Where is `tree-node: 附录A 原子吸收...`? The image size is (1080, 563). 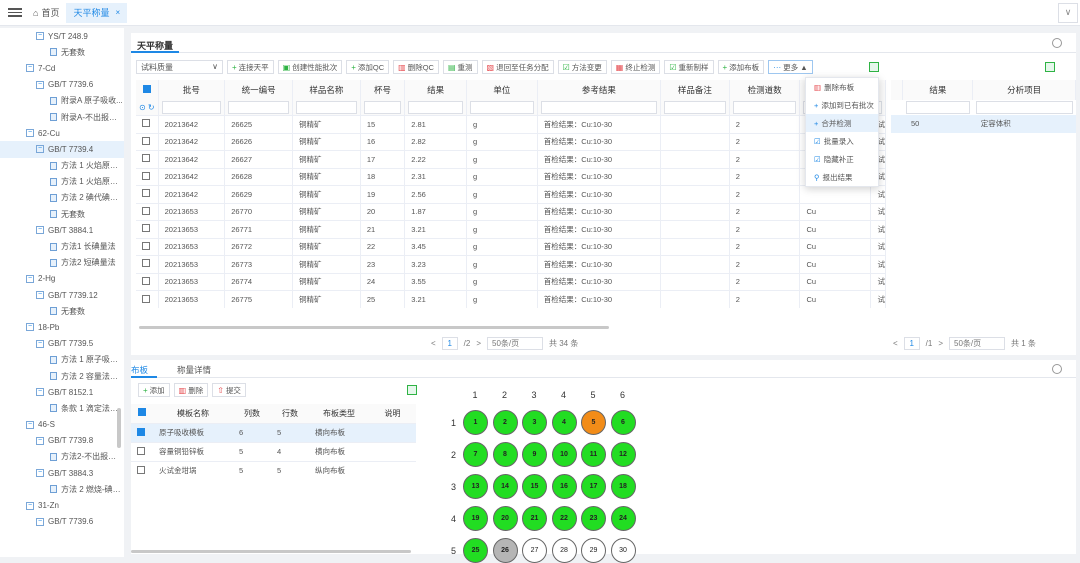 tree-node: 附录A 原子吸收... is located at coordinates (62, 101).